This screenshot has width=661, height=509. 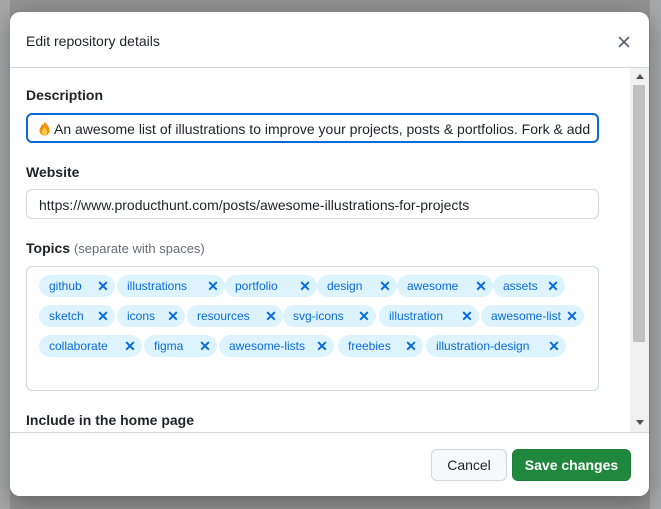 What do you see at coordinates (469, 465) in the screenshot?
I see `cancel-button: Cancel` at bounding box center [469, 465].